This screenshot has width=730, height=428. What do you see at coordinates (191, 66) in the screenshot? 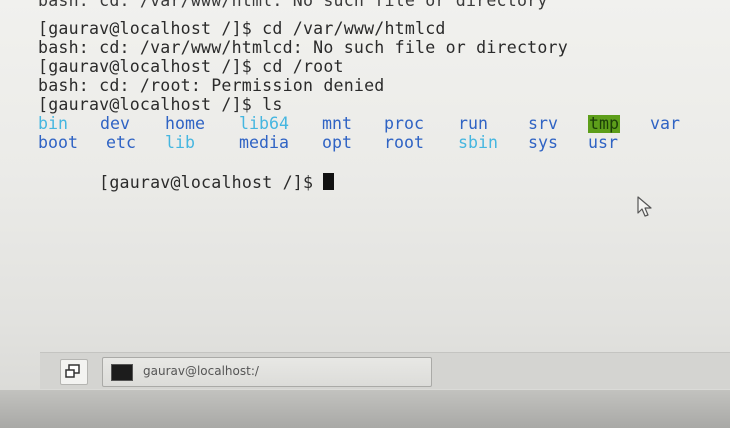
I see `terminal-line: [gaurav@localhost /]$ cd /root` at bounding box center [191, 66].